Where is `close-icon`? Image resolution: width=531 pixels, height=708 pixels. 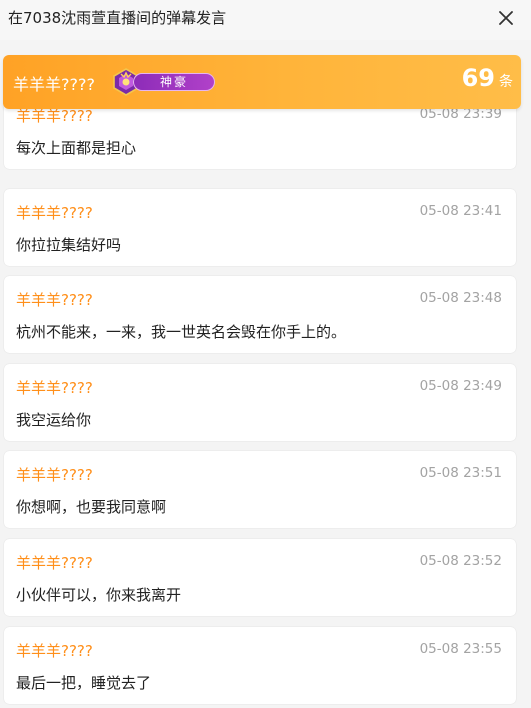
close-icon is located at coordinates (506, 18).